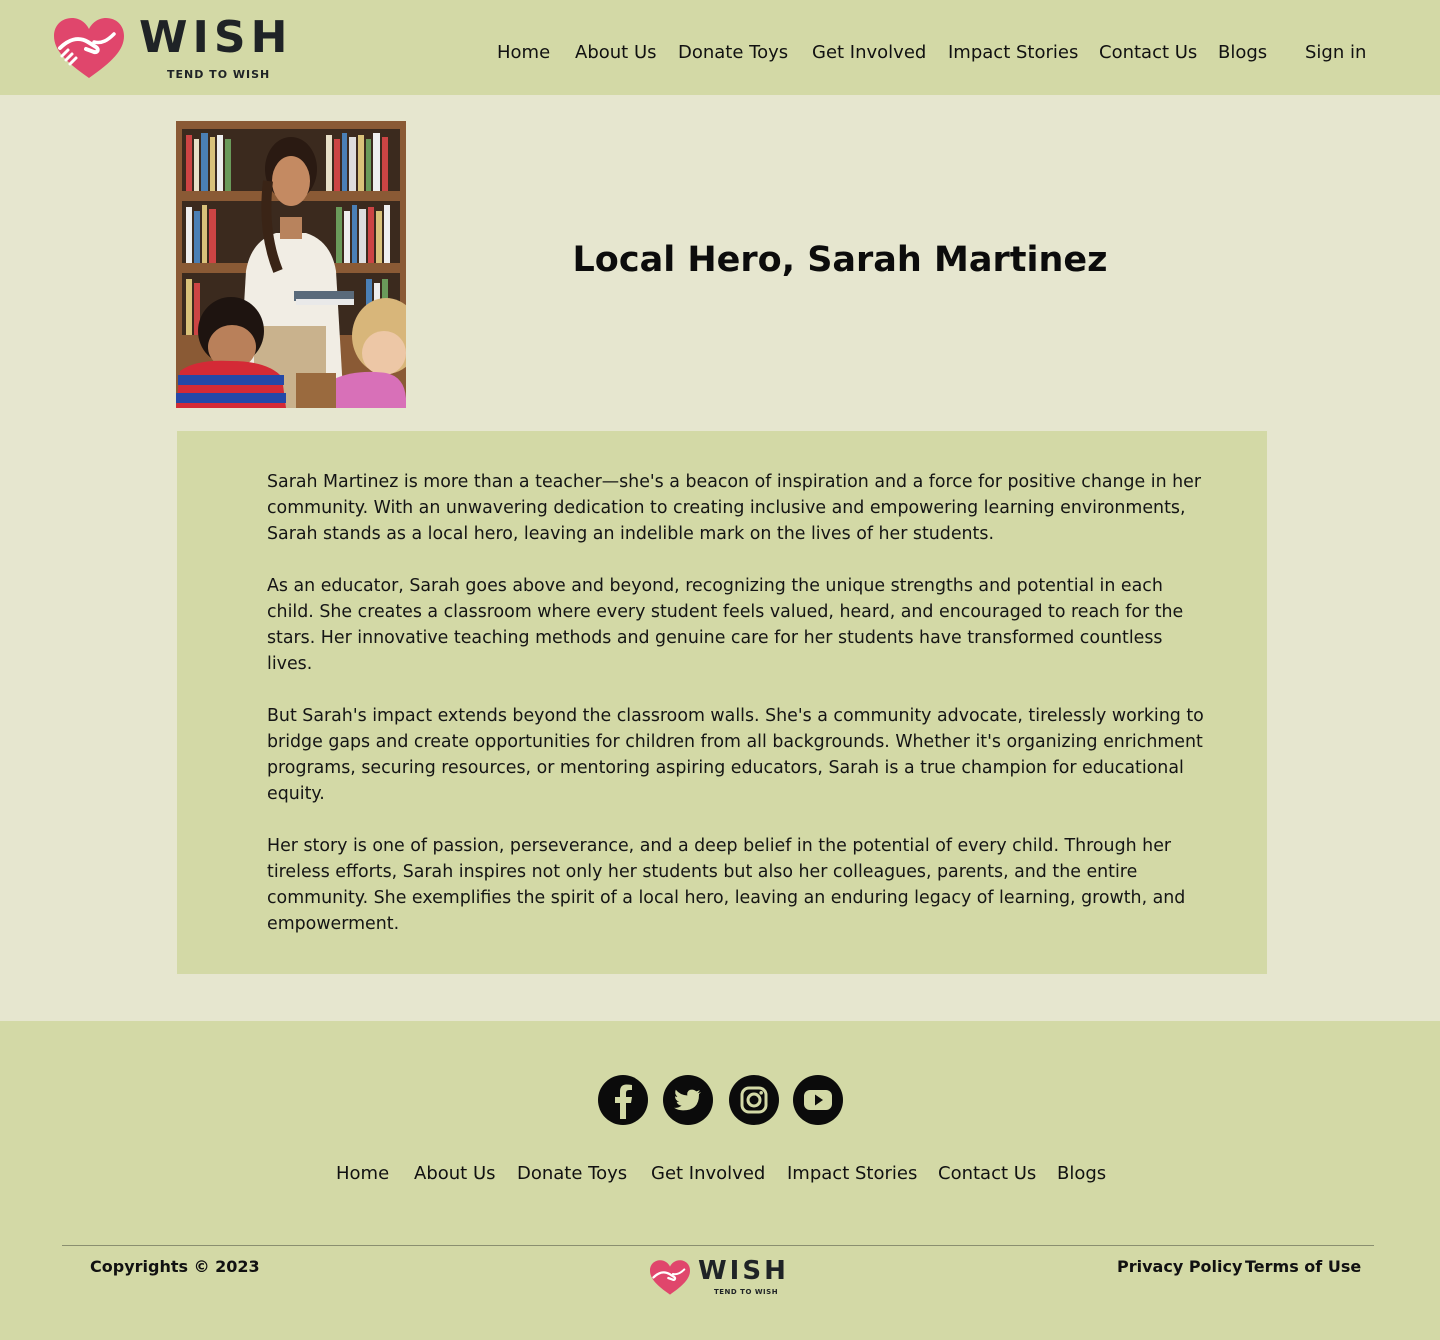 The height and width of the screenshot is (1340, 1440). I want to click on footer-brand-tagline: TEND TO WISH, so click(746, 1292).